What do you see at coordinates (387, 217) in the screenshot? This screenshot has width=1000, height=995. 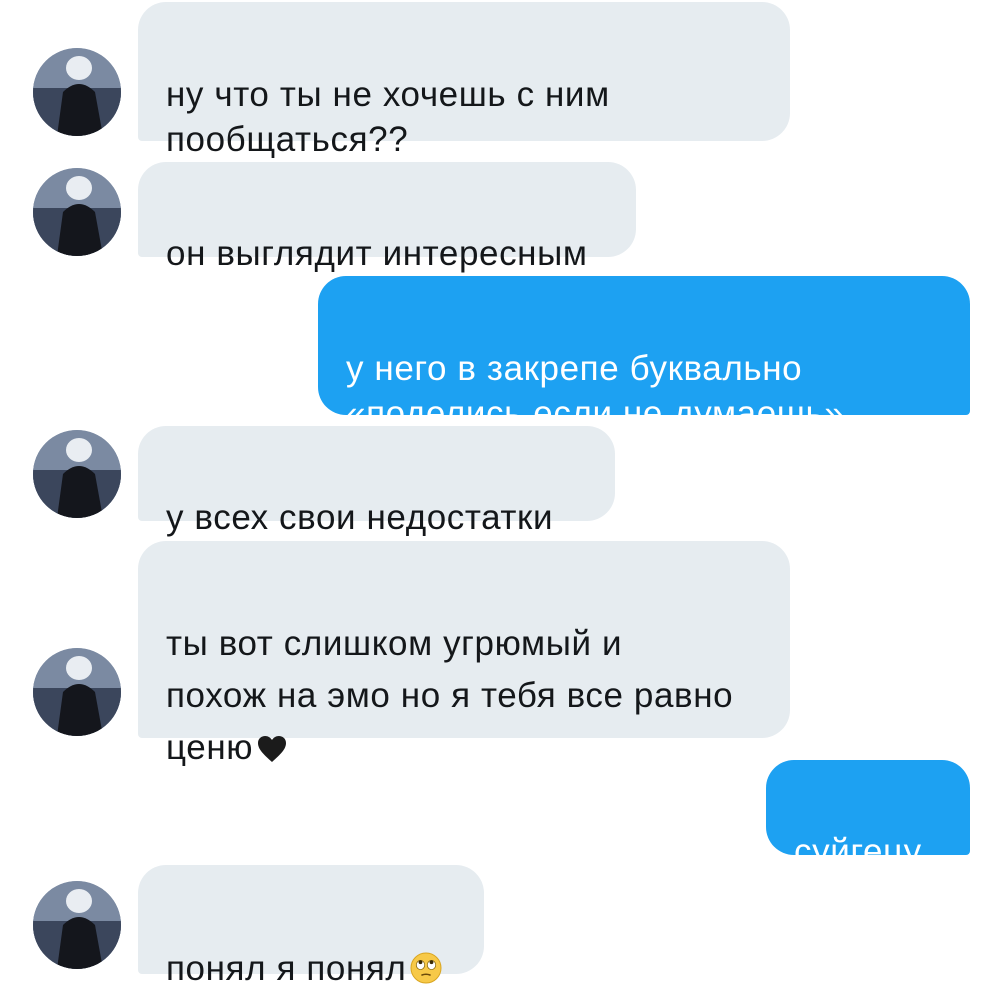 I see `message-bubble-incoming: он выглядит интересным` at bounding box center [387, 217].